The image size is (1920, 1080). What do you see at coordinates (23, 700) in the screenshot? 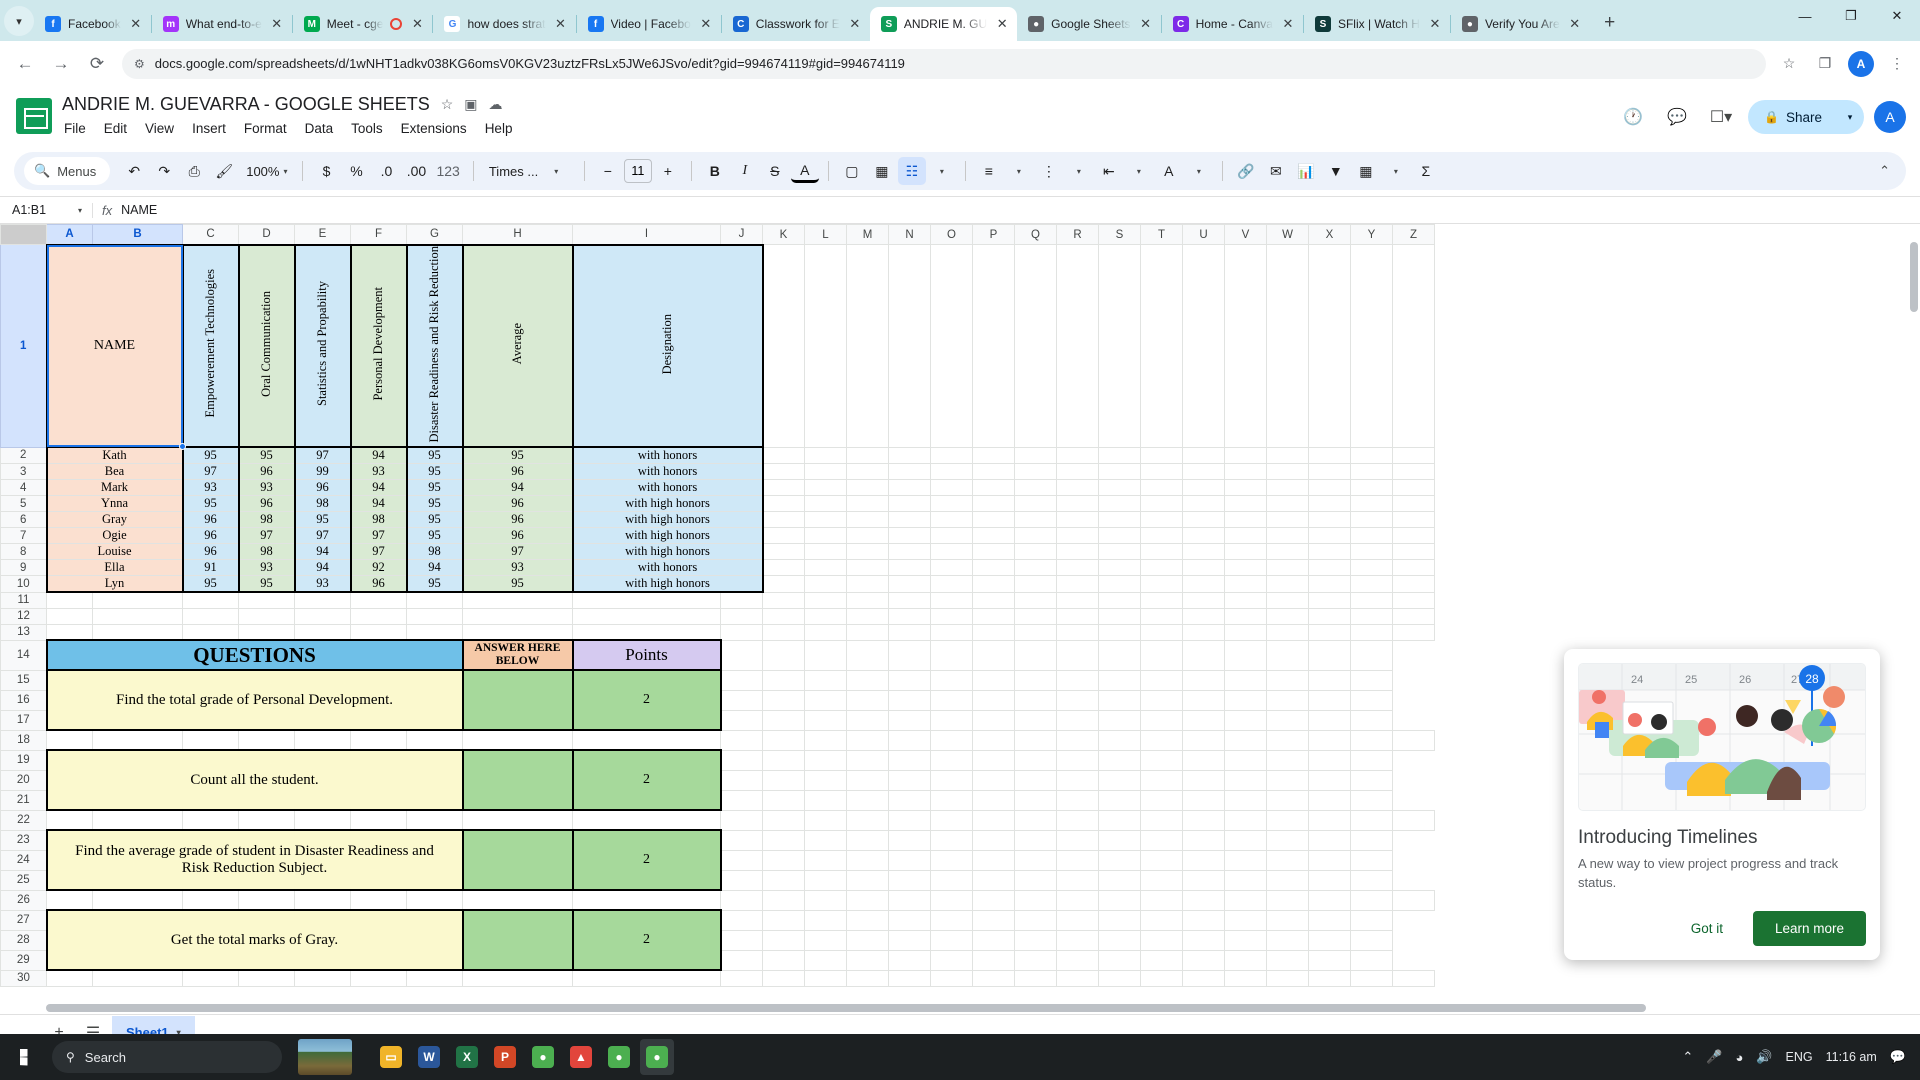
I see `row-header-16: 16` at bounding box center [23, 700].